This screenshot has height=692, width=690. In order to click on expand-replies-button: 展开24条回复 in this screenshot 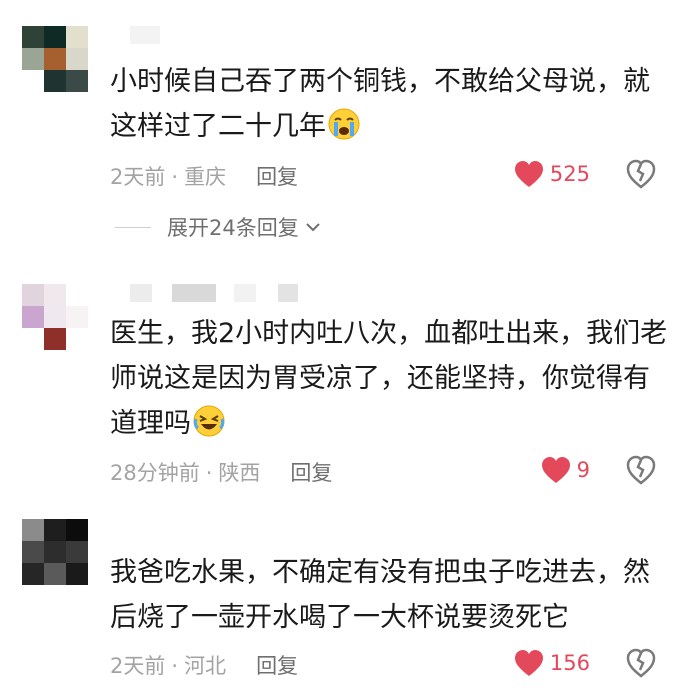, I will do `click(218, 227)`.